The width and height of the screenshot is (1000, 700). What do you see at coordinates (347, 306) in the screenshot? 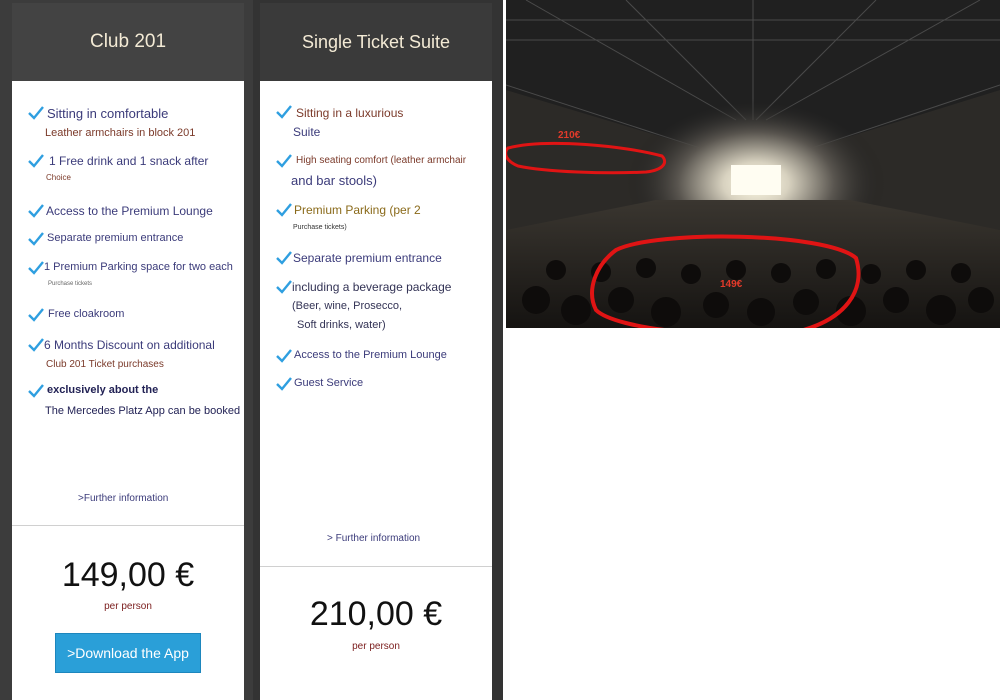
I see `feature-subtext: (Beer, wine, Prosecco,` at bounding box center [347, 306].